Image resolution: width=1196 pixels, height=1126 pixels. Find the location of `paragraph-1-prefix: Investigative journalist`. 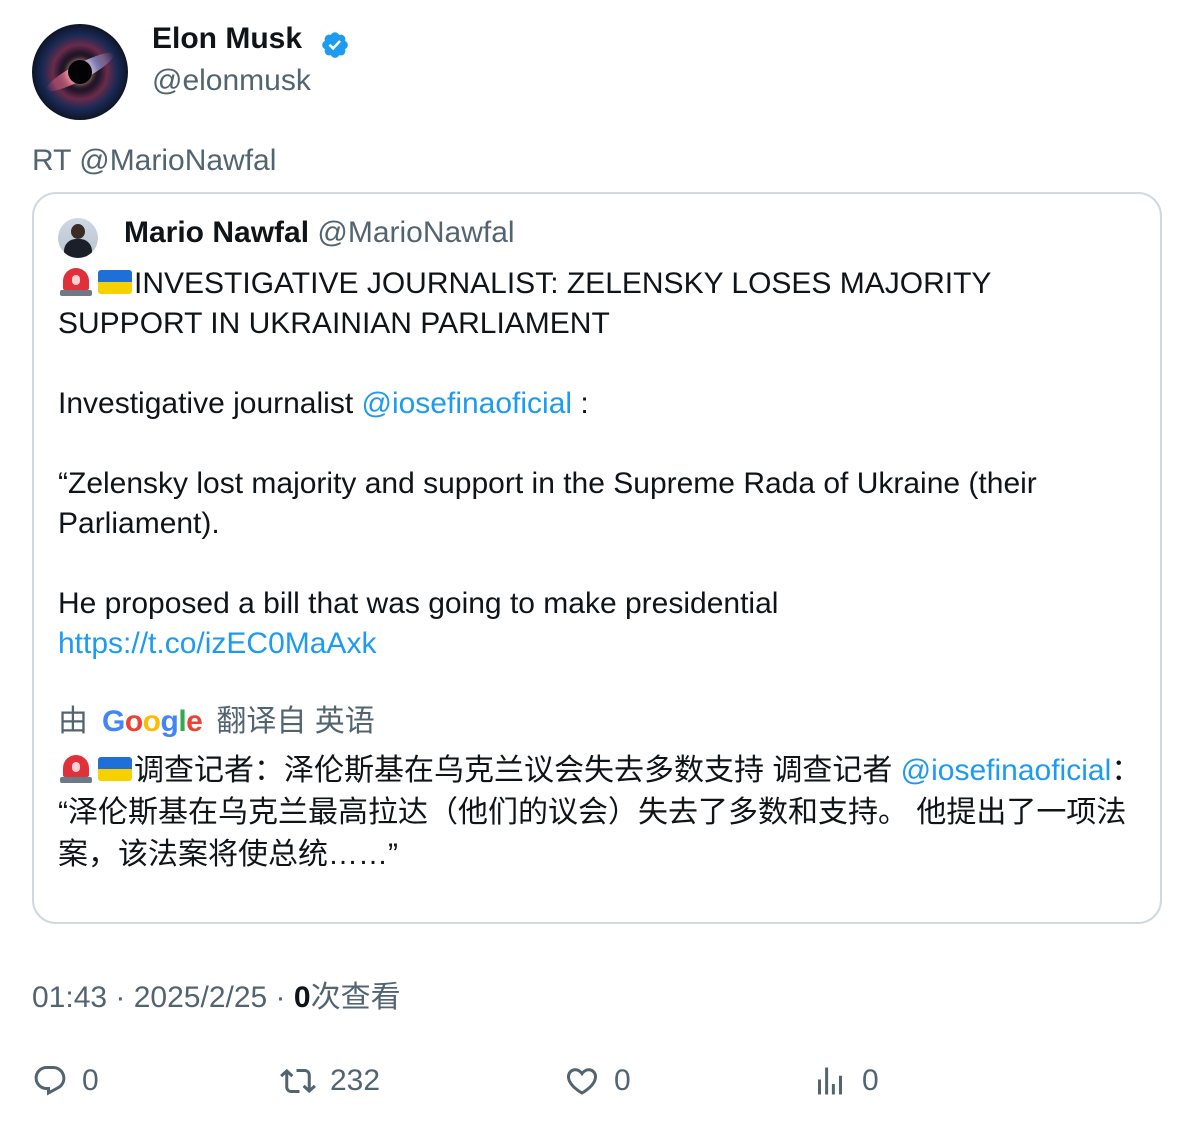

paragraph-1-prefix: Investigative journalist is located at coordinates (210, 403).